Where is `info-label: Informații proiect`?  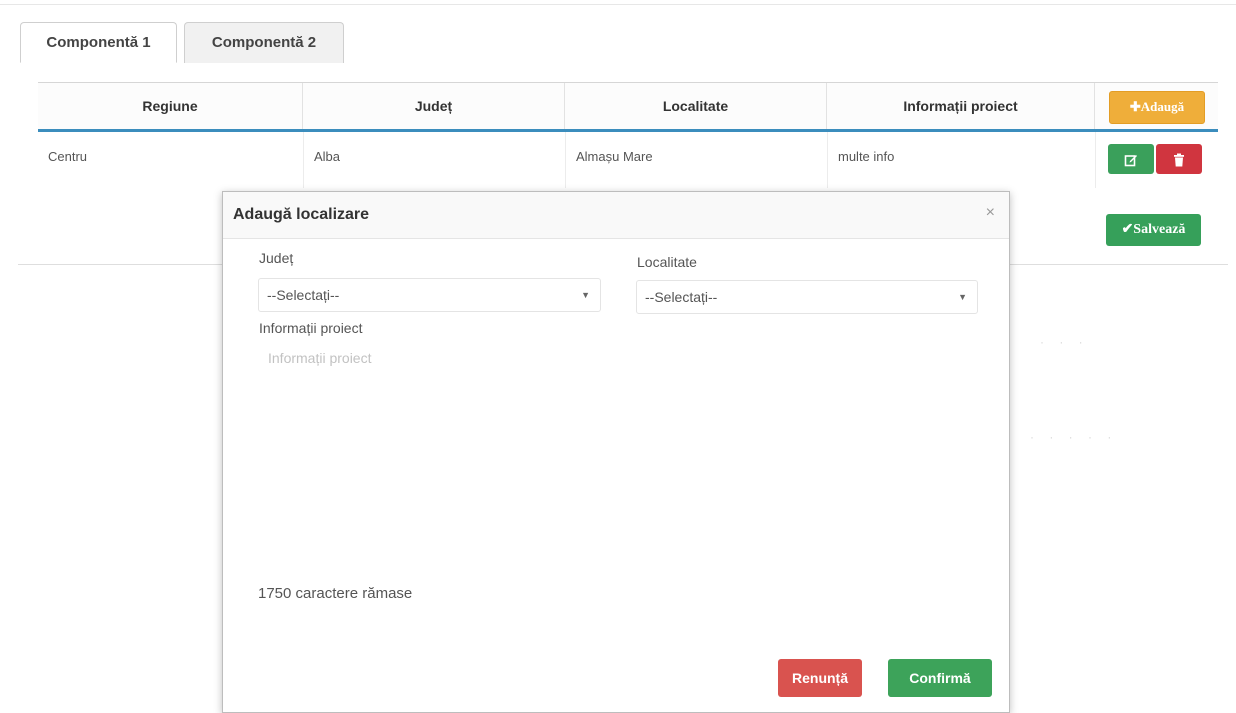
info-label: Informații proiect is located at coordinates (311, 328).